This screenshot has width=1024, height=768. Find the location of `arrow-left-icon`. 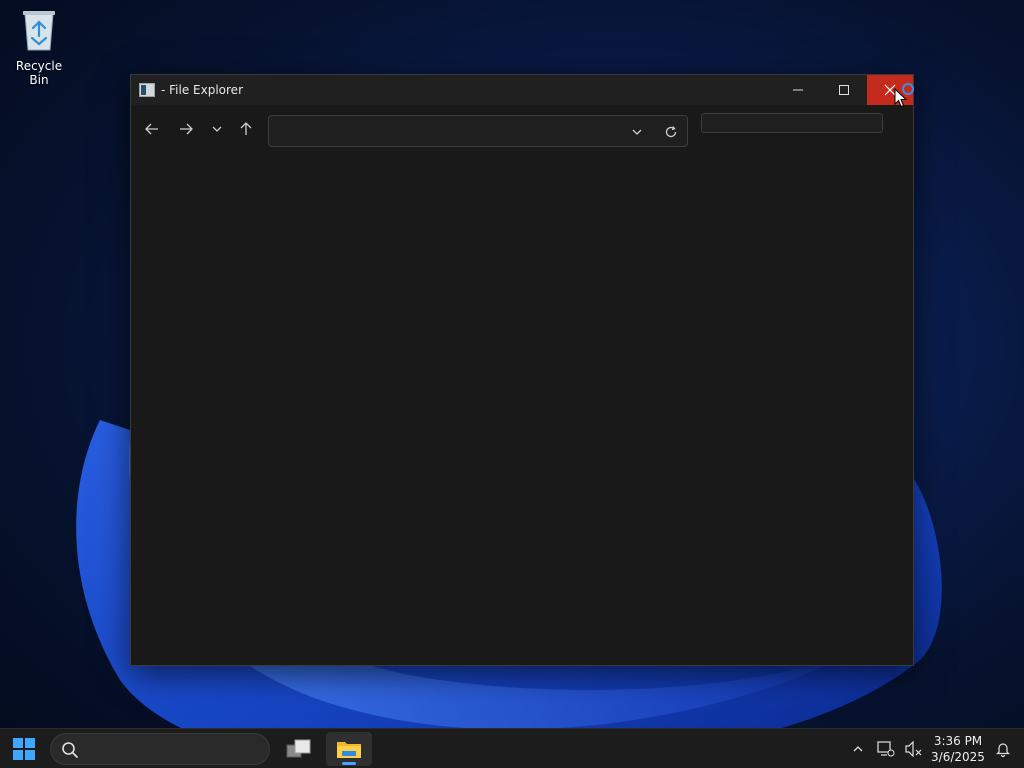

arrow-left-icon is located at coordinates (151, 129).